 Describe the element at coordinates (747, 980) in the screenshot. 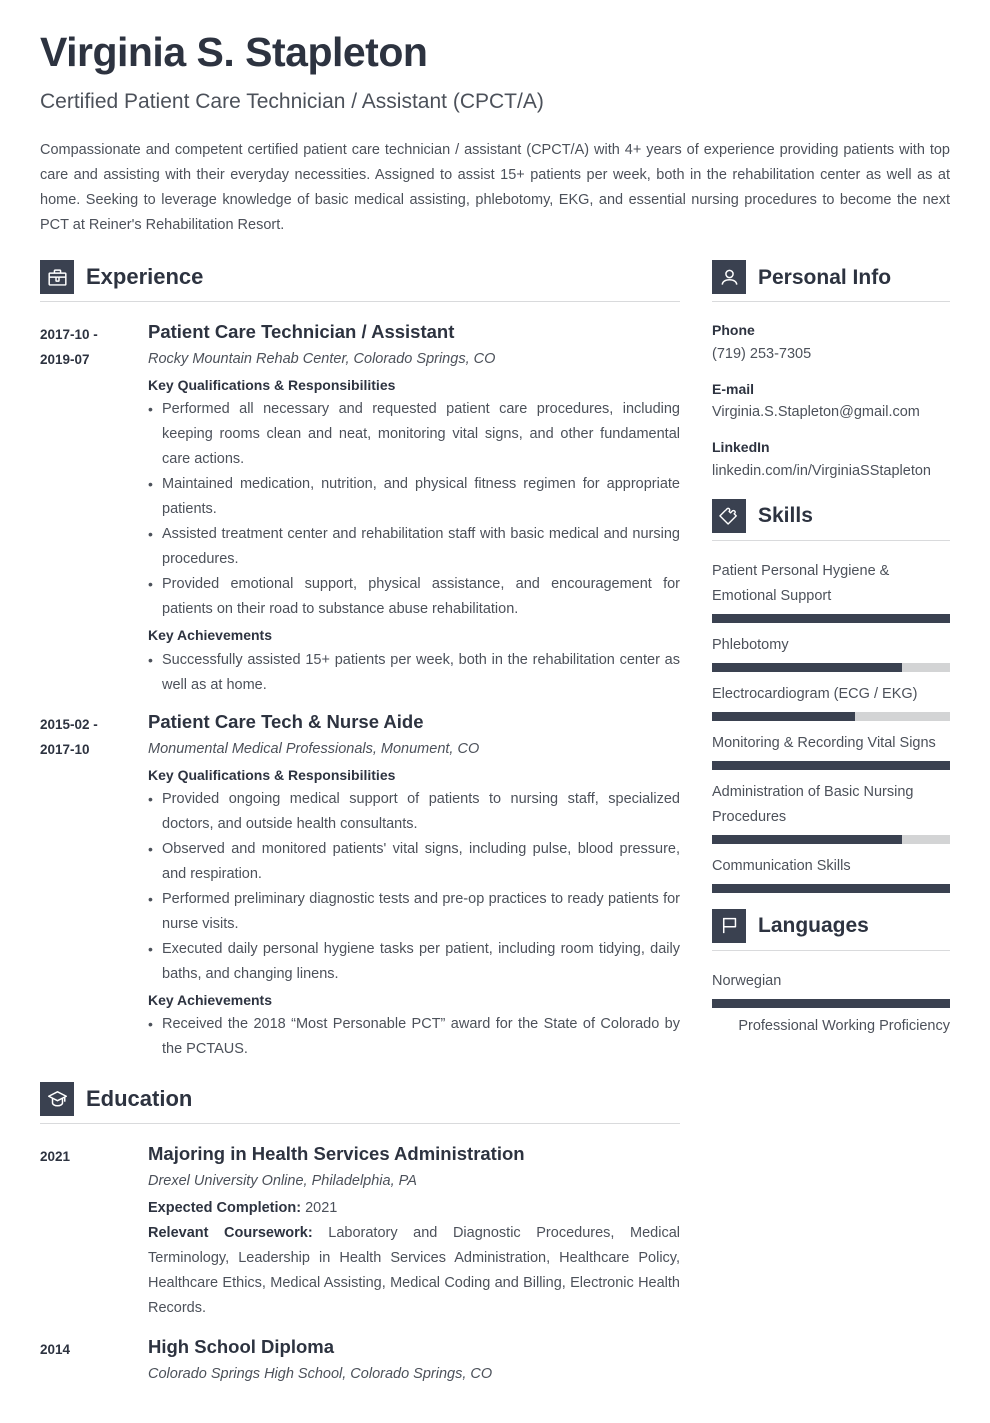

I see `language-name: Norwegian` at that location.